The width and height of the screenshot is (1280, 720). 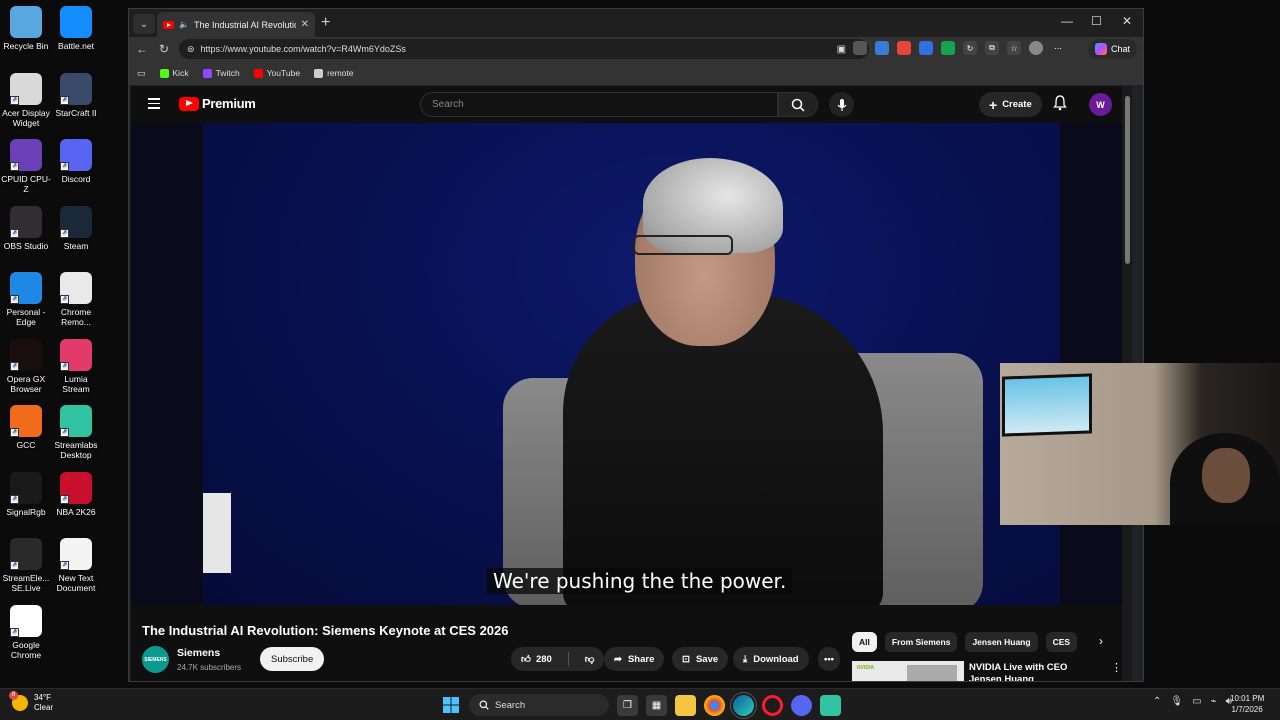 I want to click on save-button: ⊡ Save, so click(x=700, y=659).